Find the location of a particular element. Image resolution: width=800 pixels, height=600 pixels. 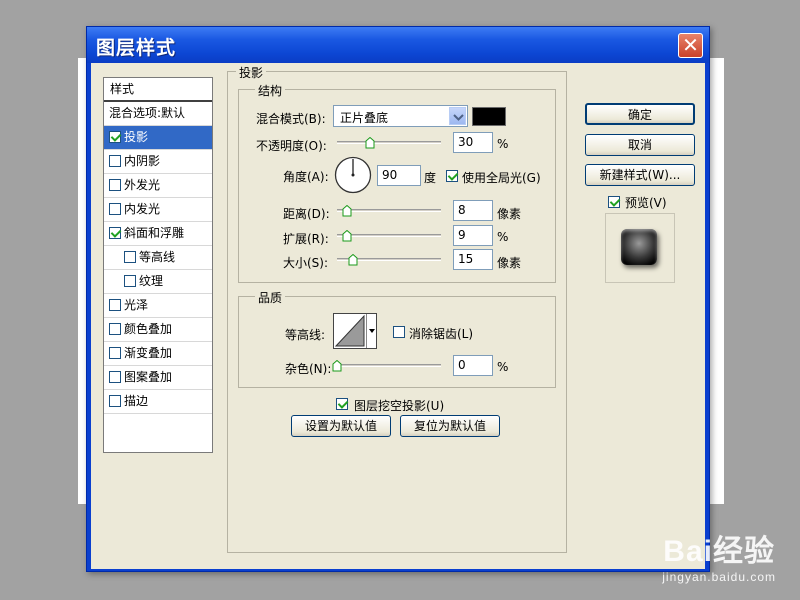

distance-unit: 像素 is located at coordinates (509, 214).